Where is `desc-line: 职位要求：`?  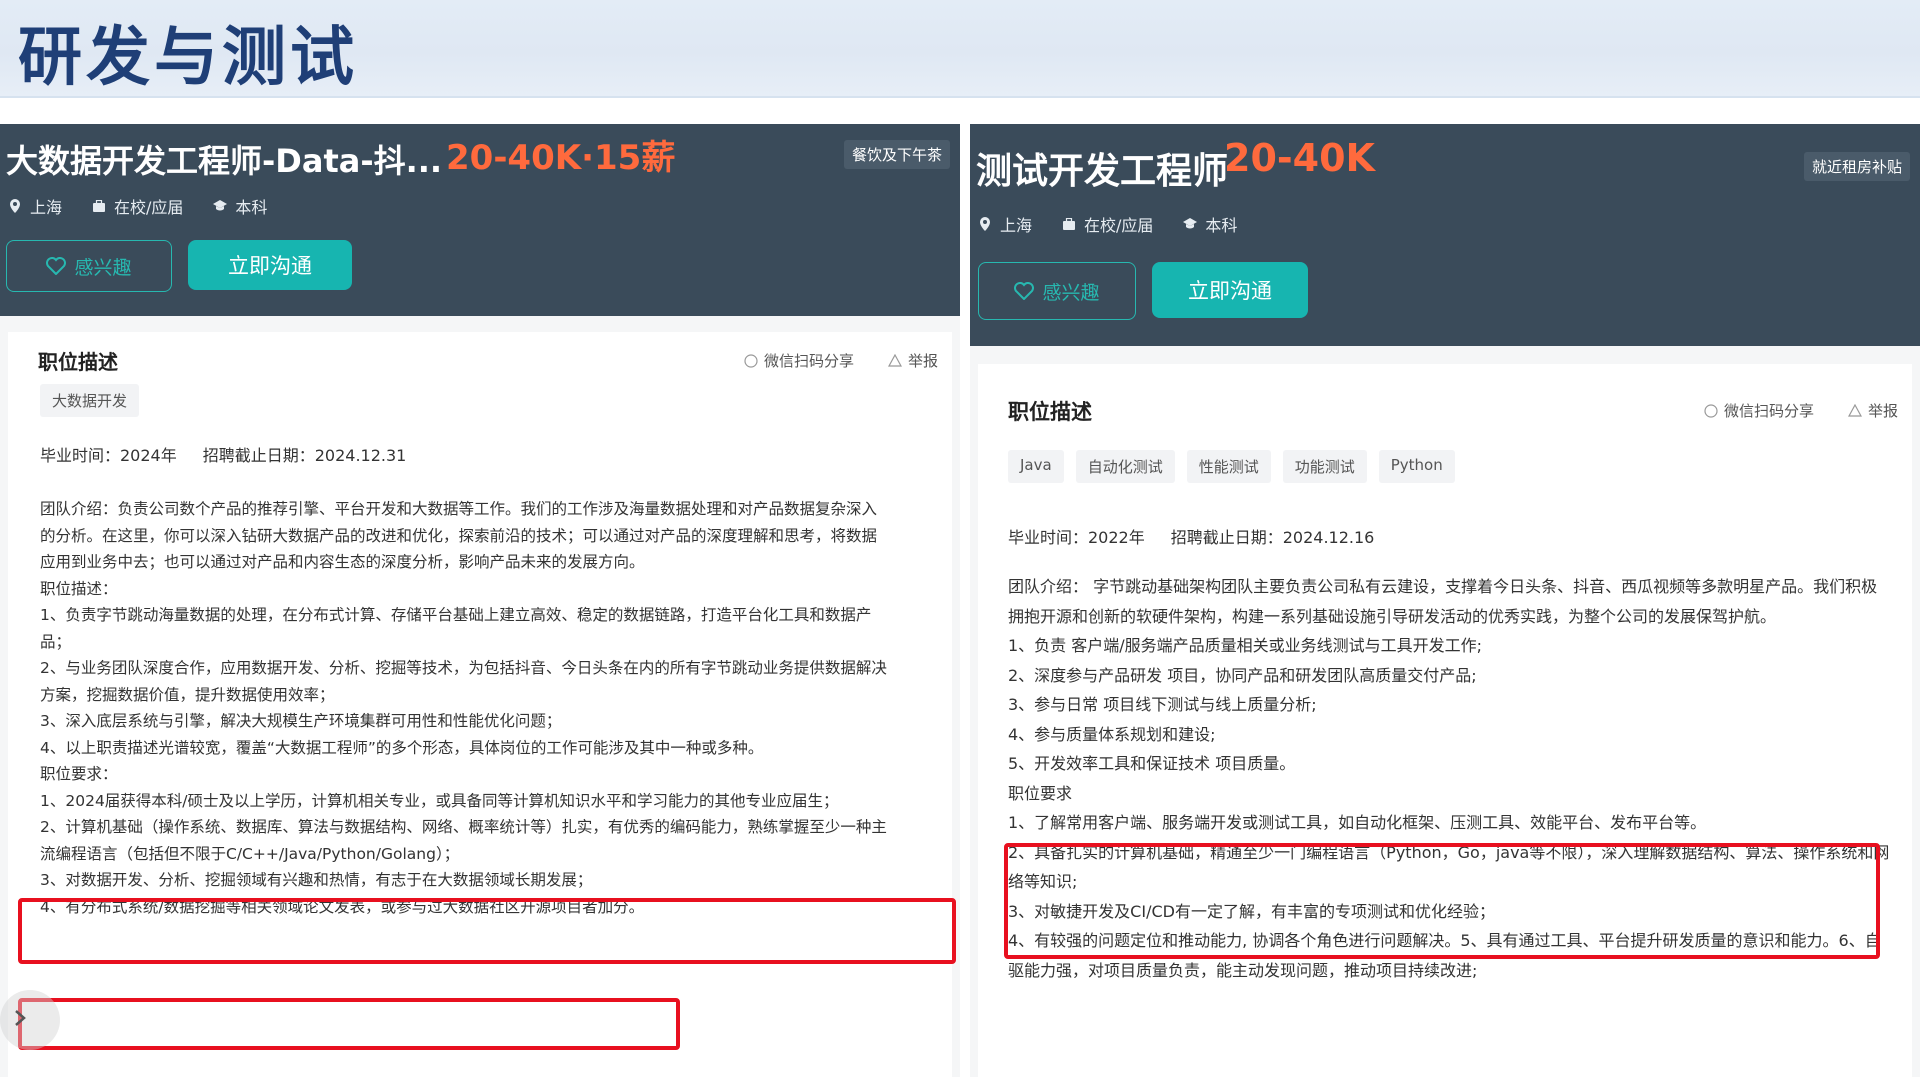
desc-line: 职位要求： is located at coordinates (79, 774).